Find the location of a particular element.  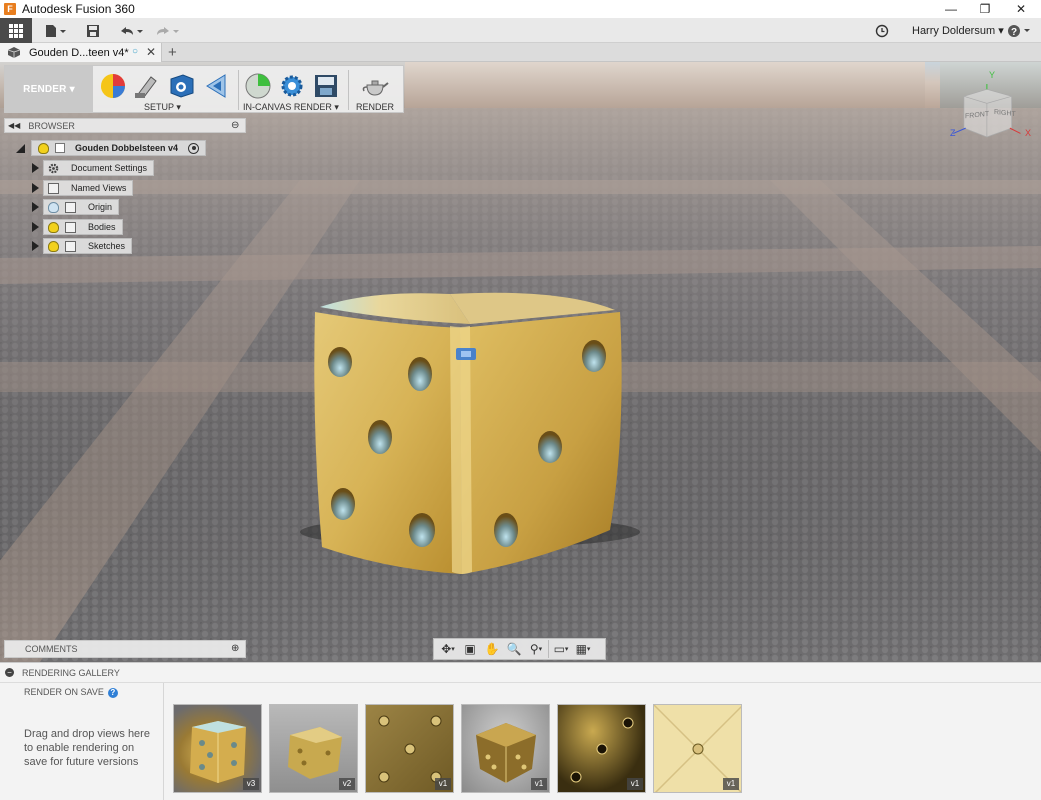

browser-item-bodies: Bodies is located at coordinates (77, 227).